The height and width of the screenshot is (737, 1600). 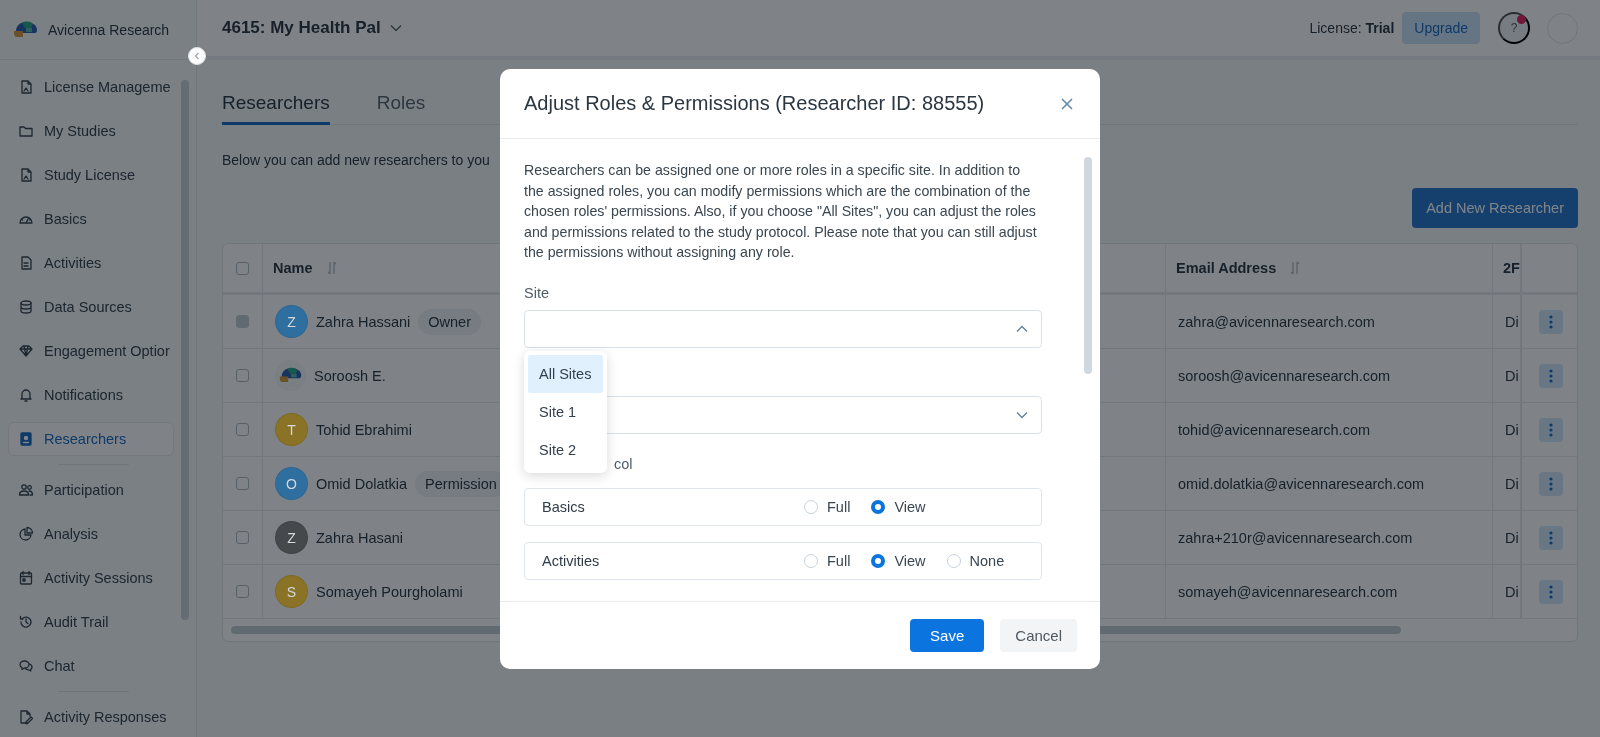 What do you see at coordinates (91, 175) in the screenshot?
I see `sidebar-item: Study License` at bounding box center [91, 175].